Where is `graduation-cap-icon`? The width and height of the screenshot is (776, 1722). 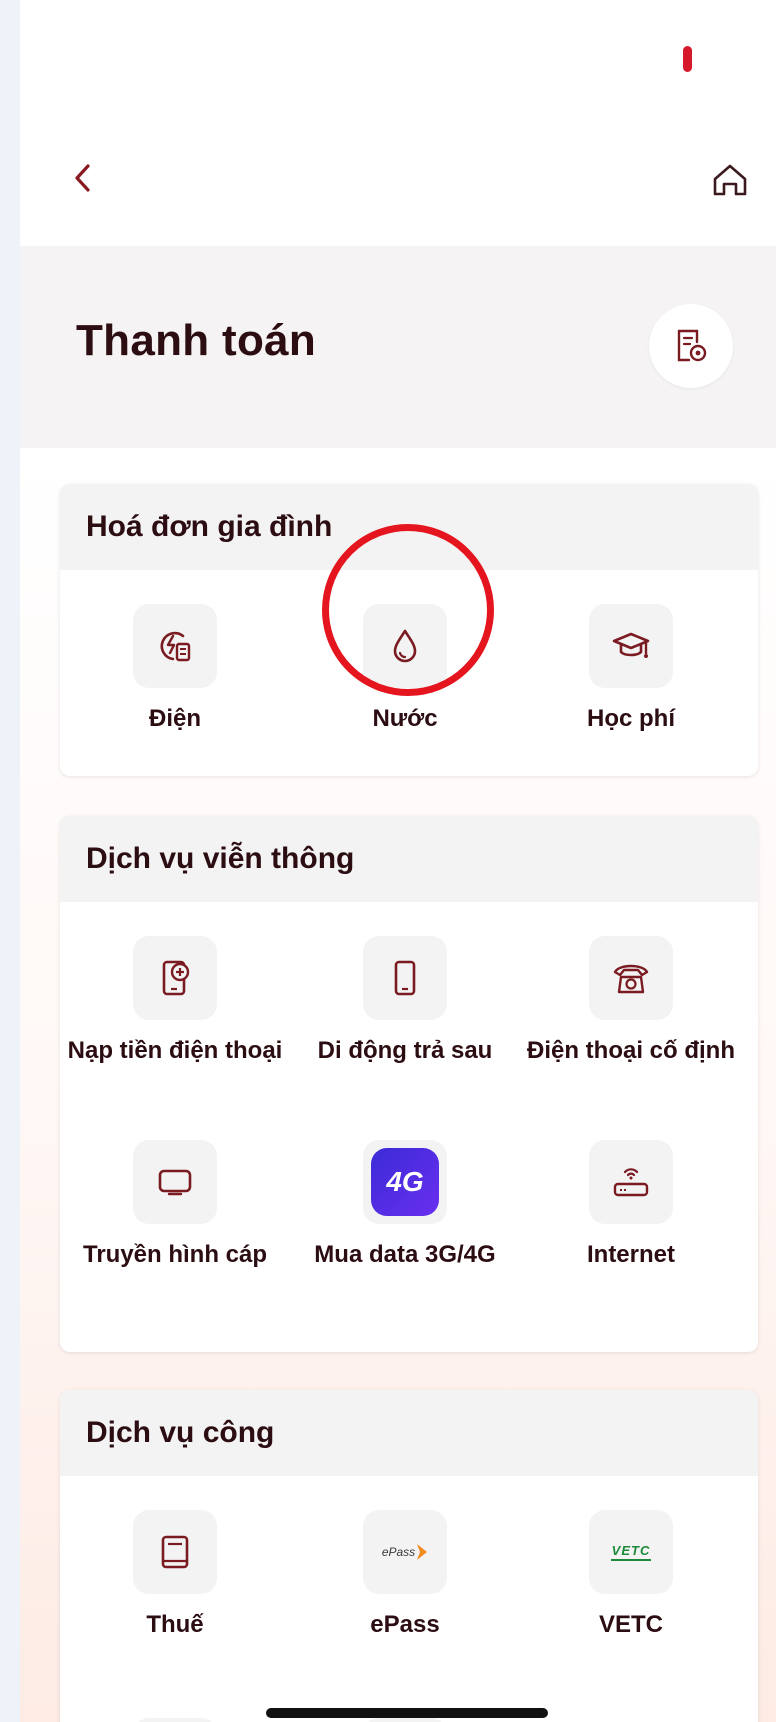 graduation-cap-icon is located at coordinates (631, 645).